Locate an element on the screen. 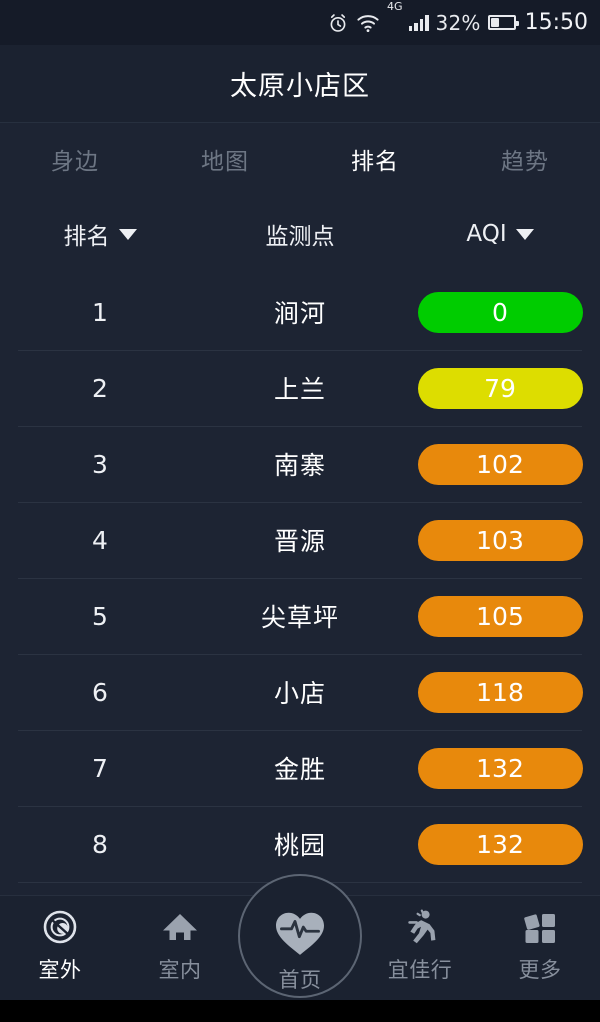  nav-label-indoor: 室内 is located at coordinates (180, 970).